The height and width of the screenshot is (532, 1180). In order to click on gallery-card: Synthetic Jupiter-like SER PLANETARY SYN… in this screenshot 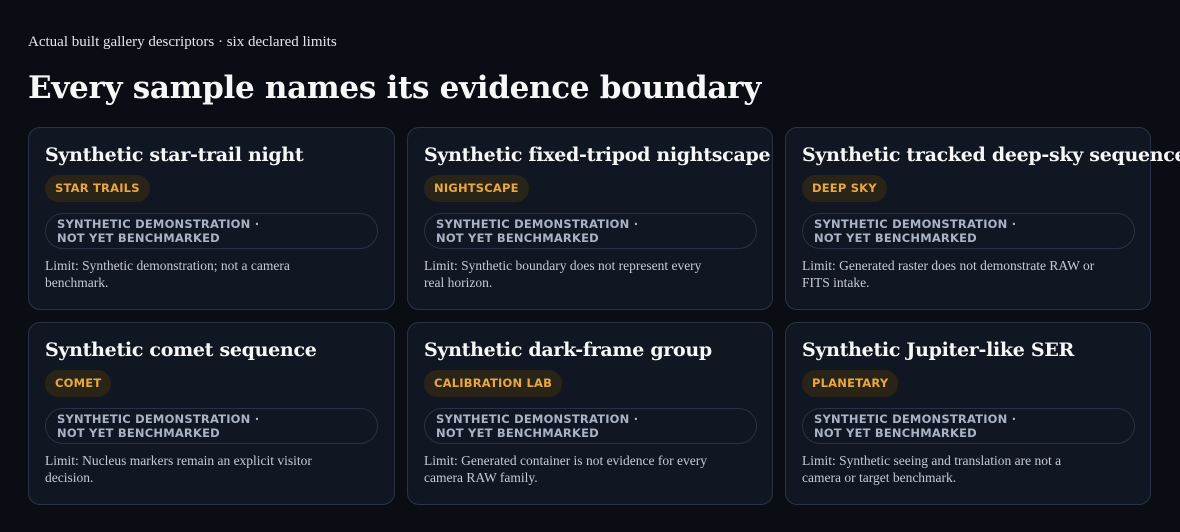, I will do `click(968, 413)`.